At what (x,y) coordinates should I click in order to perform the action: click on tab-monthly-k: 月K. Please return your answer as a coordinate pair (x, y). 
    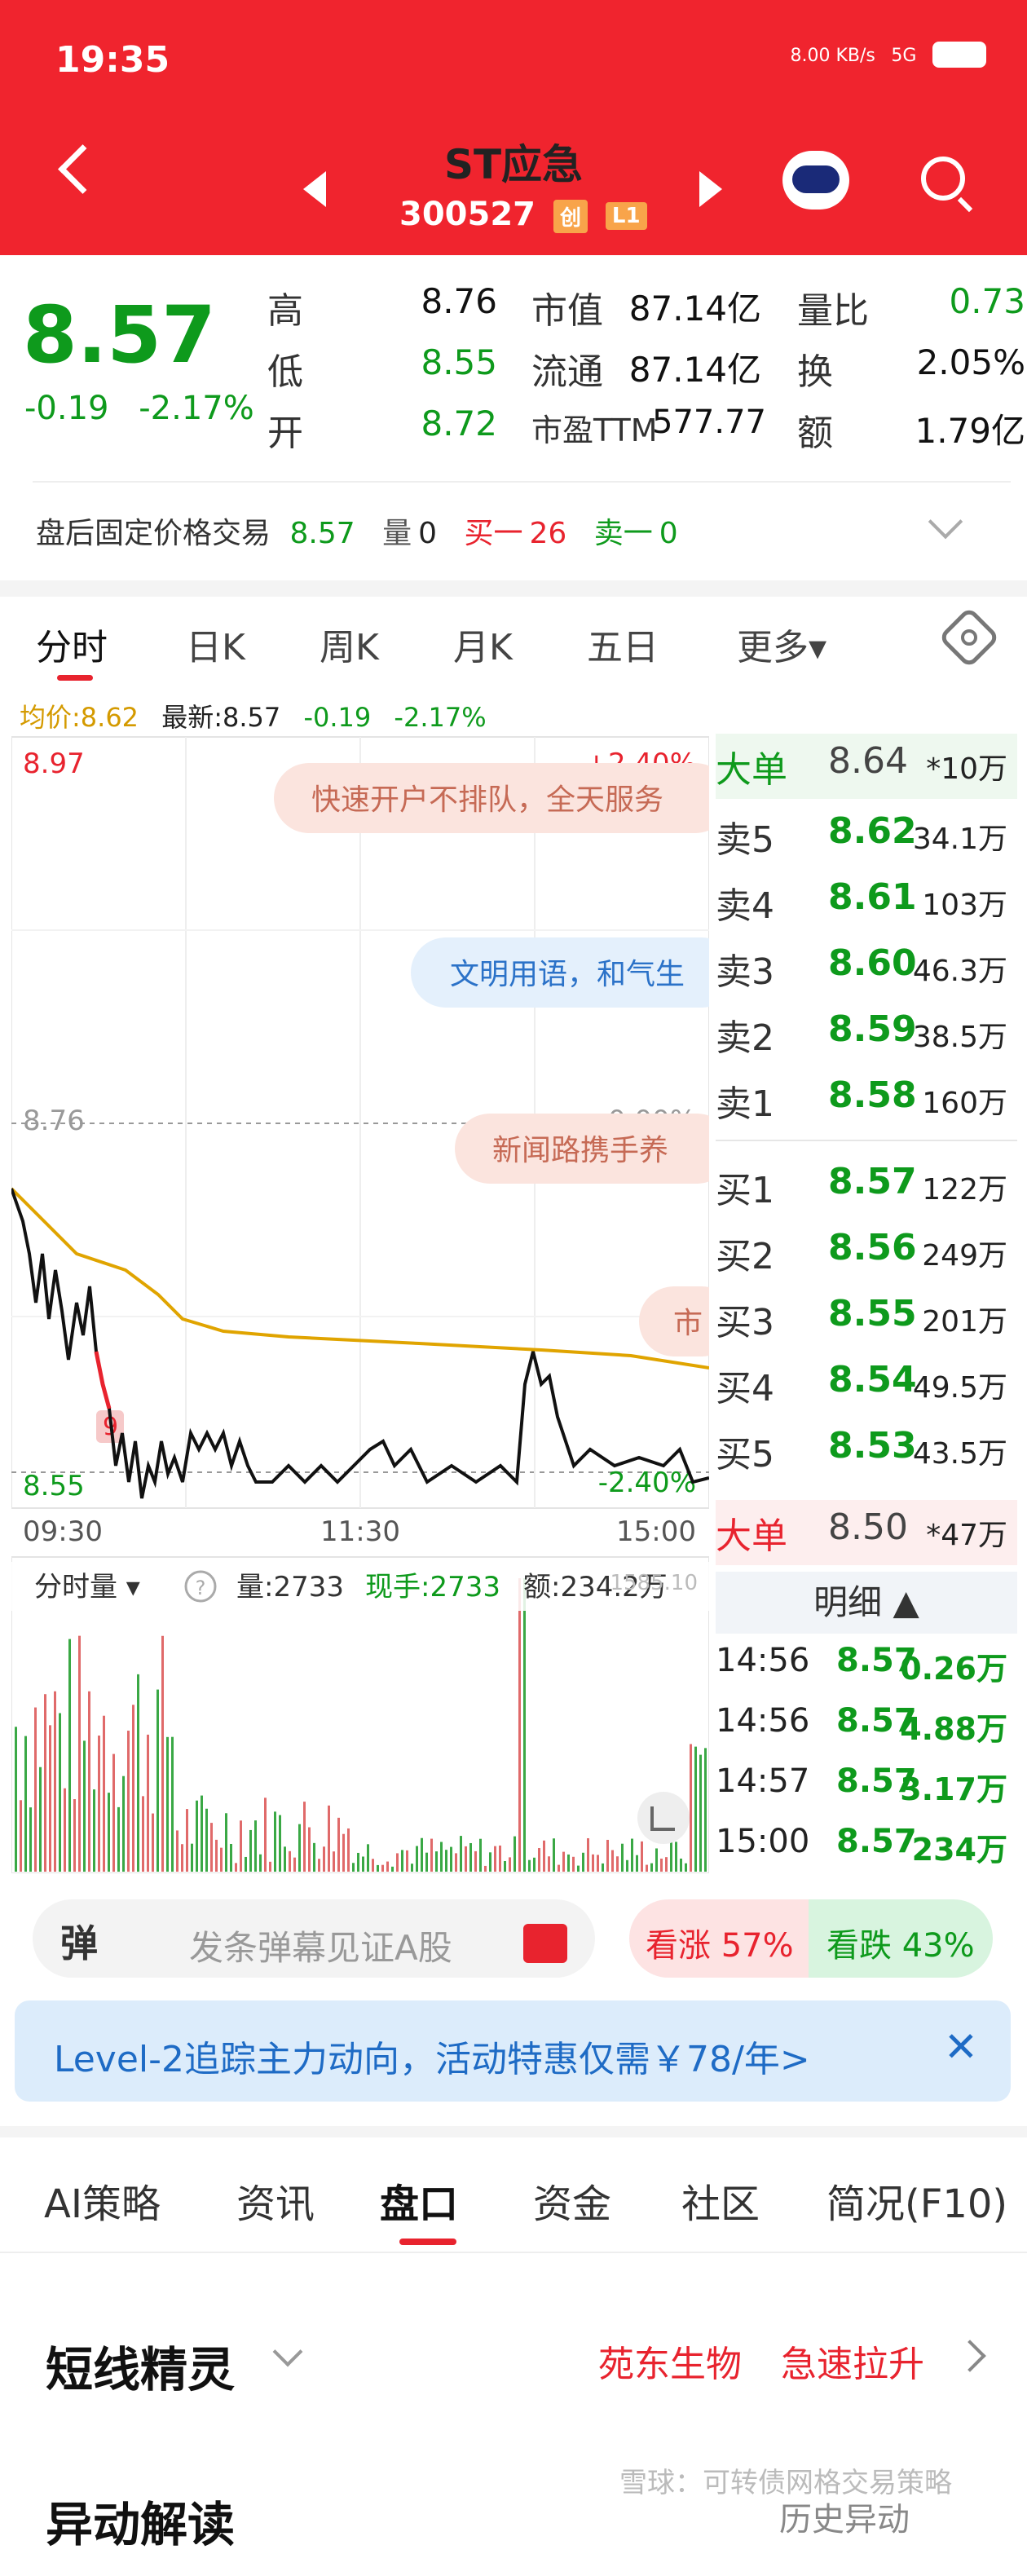
    Looking at the image, I should click on (483, 644).